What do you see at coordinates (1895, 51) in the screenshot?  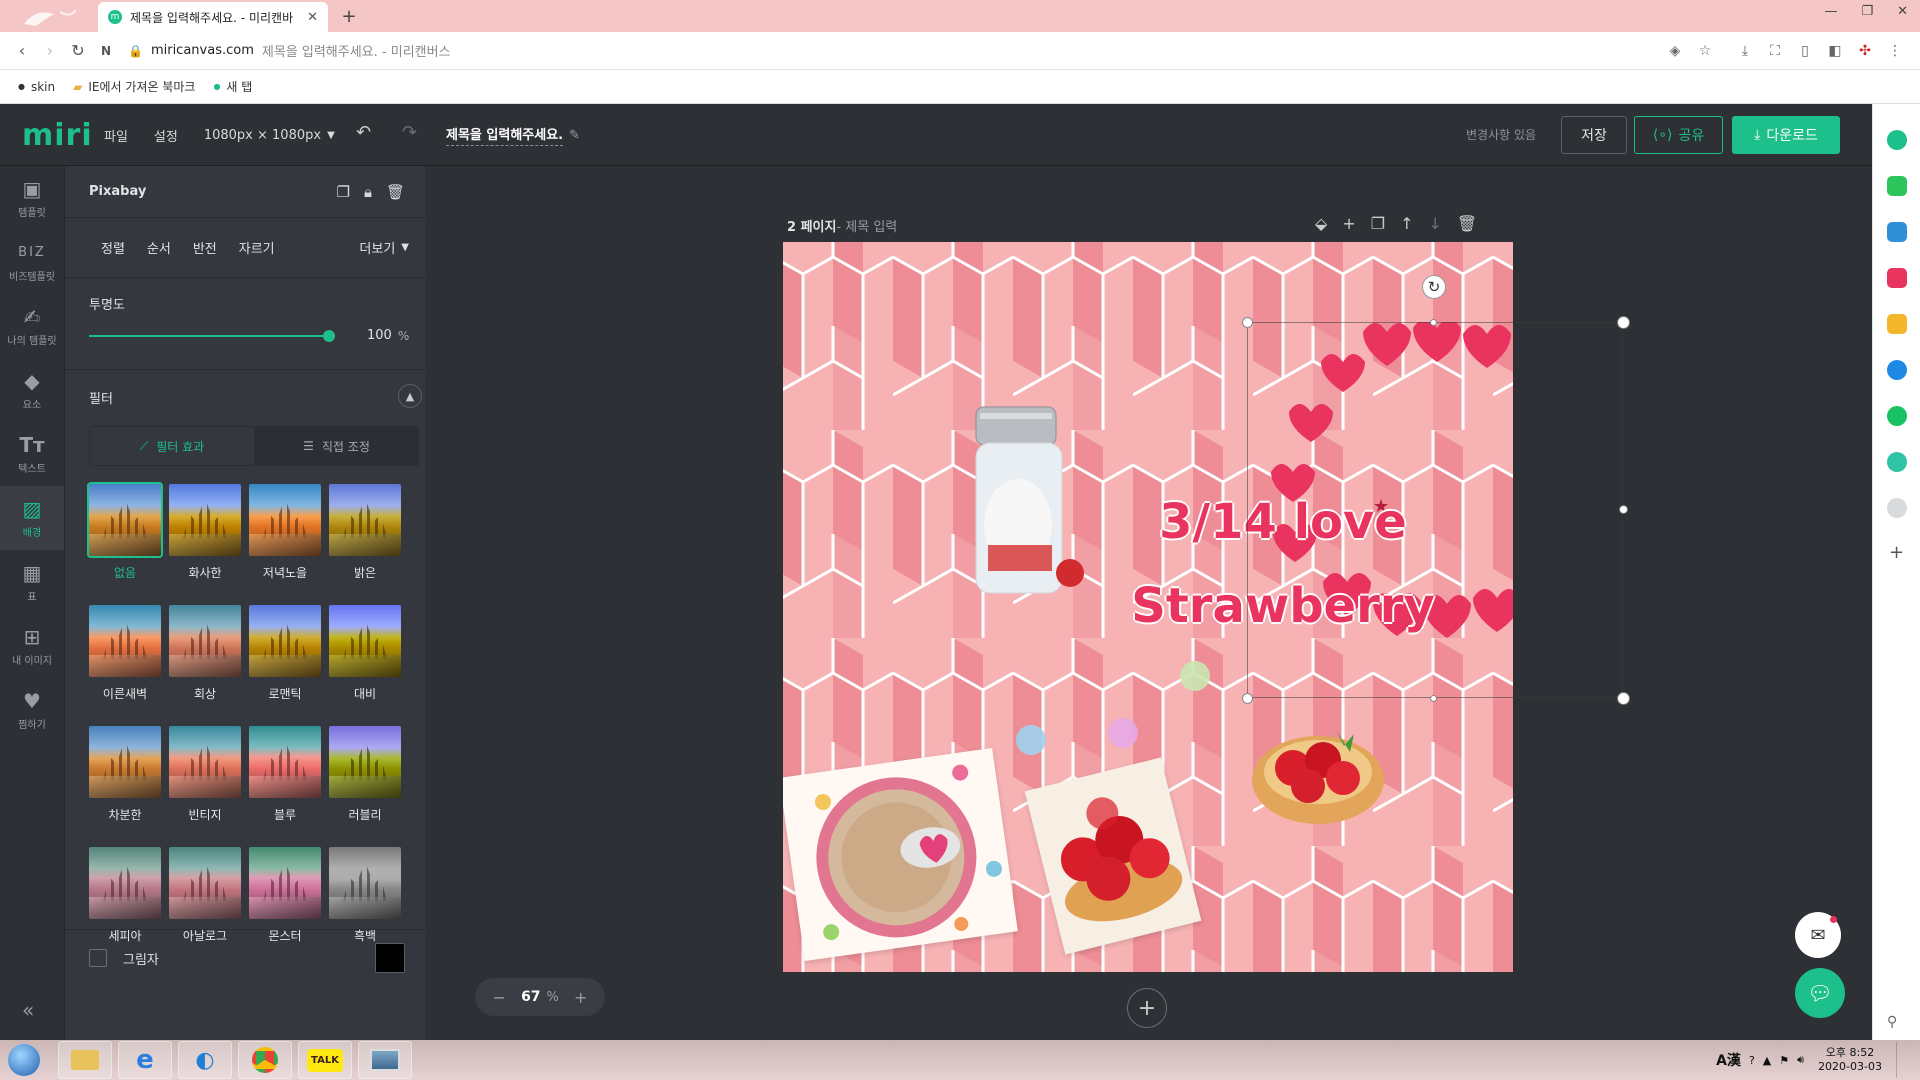 I see `menu-icon: ⋮` at bounding box center [1895, 51].